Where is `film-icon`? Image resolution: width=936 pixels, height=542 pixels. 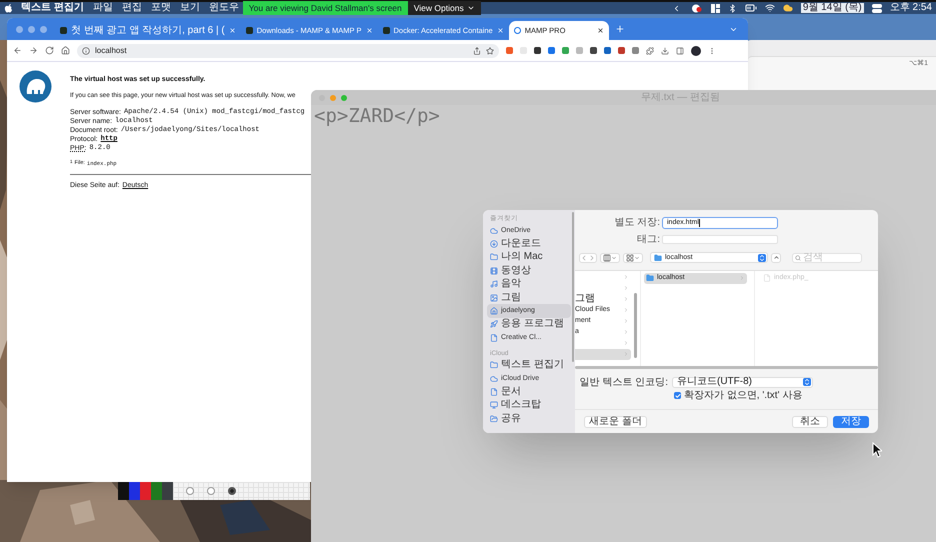 film-icon is located at coordinates (494, 270).